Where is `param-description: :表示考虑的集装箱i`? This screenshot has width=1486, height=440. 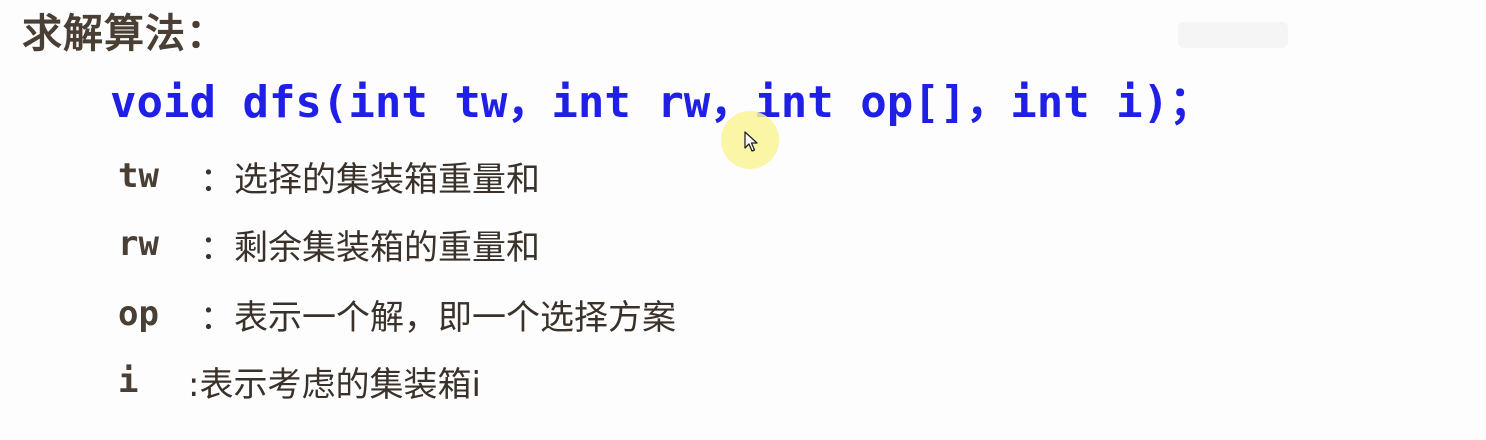 param-description: :表示考虑的集装箱i is located at coordinates (334, 384).